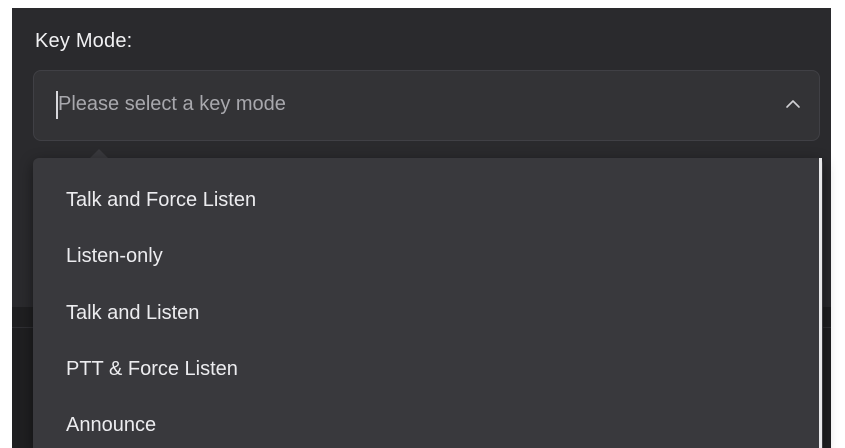  What do you see at coordinates (424, 313) in the screenshot?
I see `option-talk-and-listen: Talk and Listen` at bounding box center [424, 313].